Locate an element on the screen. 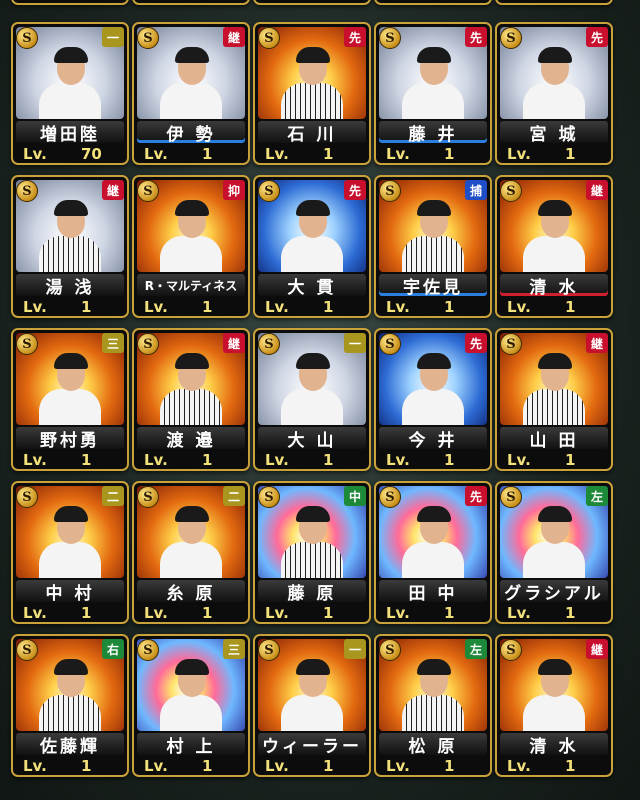 Image resolution: width=640 pixels, height=800 pixels. player-card: S 一ウィーラー Lv. 1 is located at coordinates (312, 705).